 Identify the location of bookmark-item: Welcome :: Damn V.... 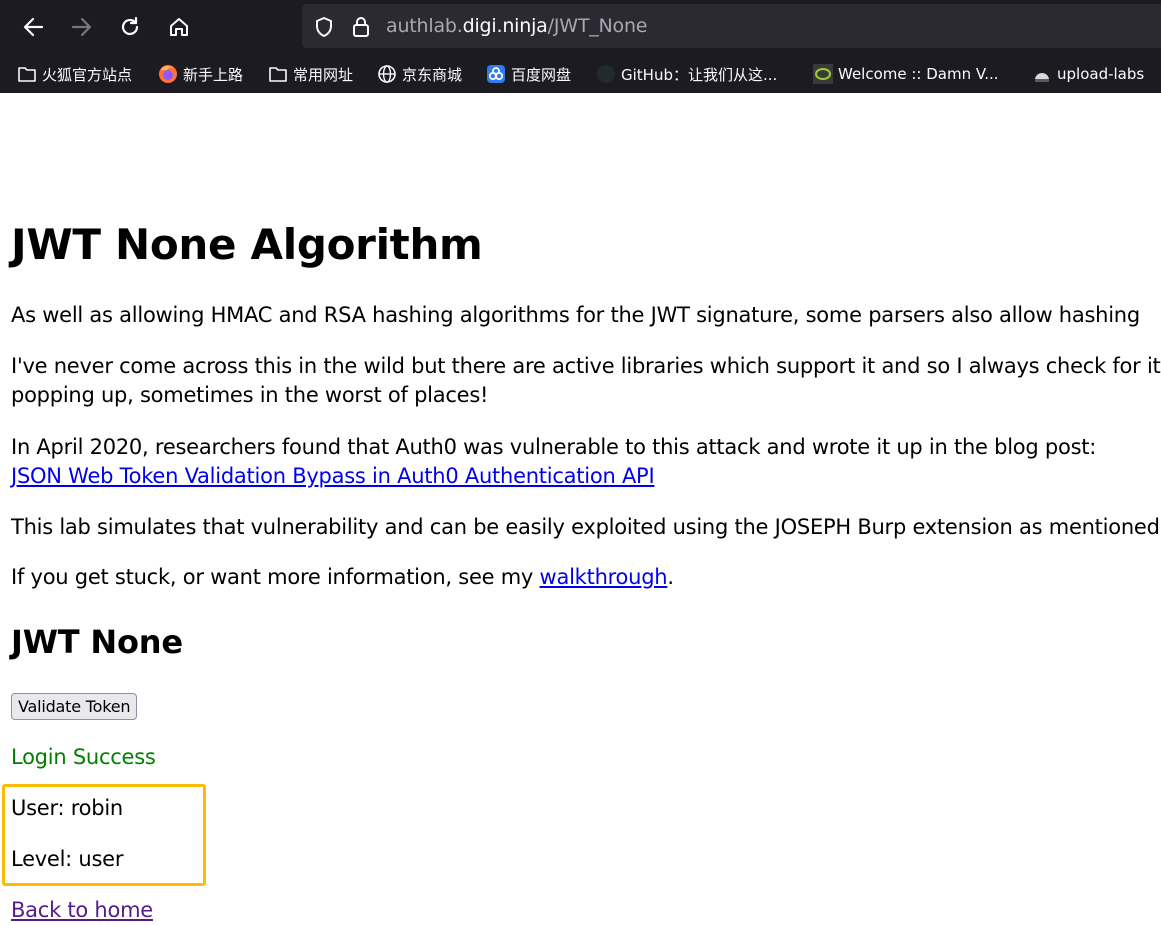
(906, 74).